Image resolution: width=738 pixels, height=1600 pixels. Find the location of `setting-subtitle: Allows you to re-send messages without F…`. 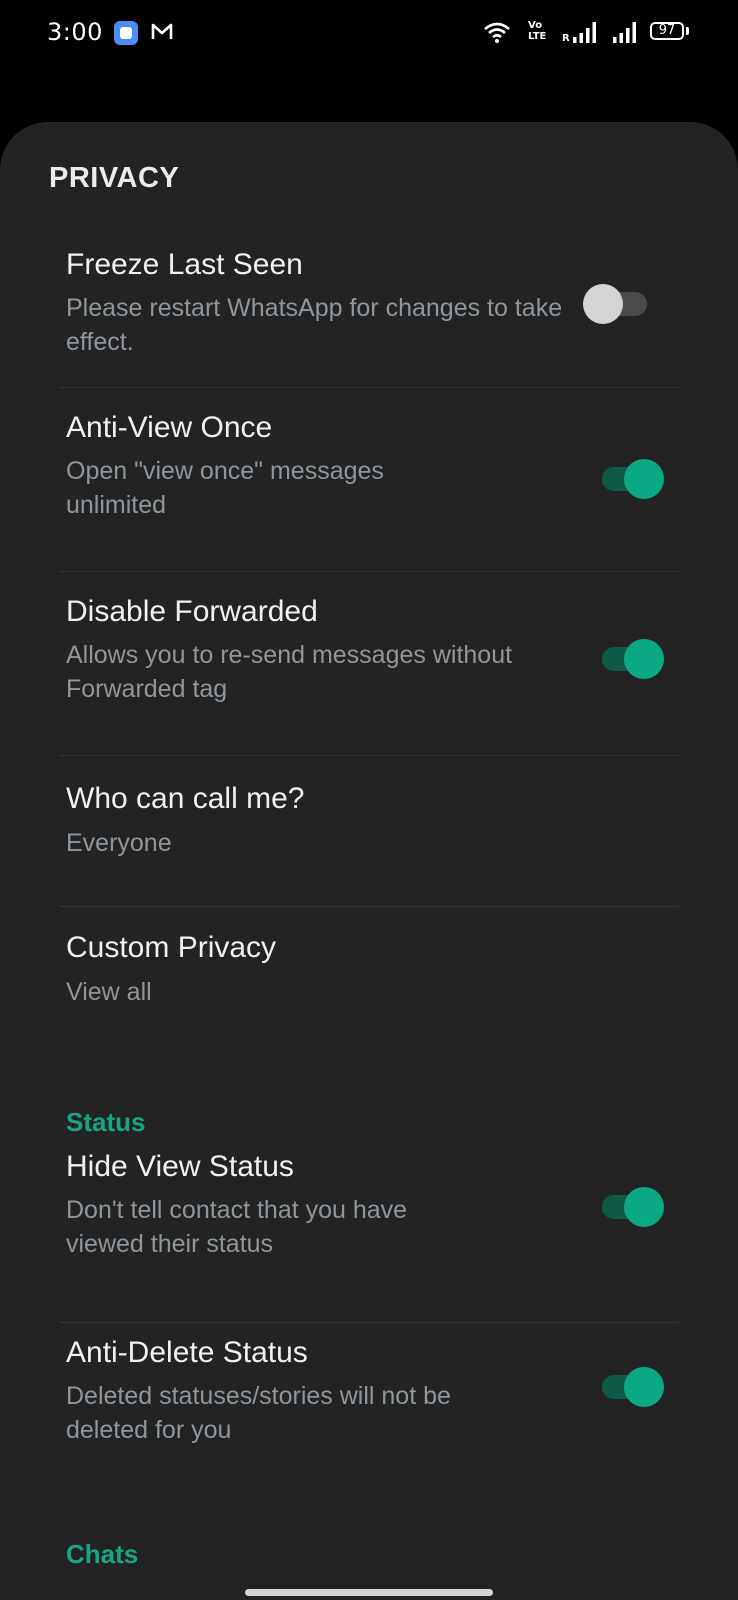

setting-subtitle: Allows you to re-send messages without F… is located at coordinates (289, 672).